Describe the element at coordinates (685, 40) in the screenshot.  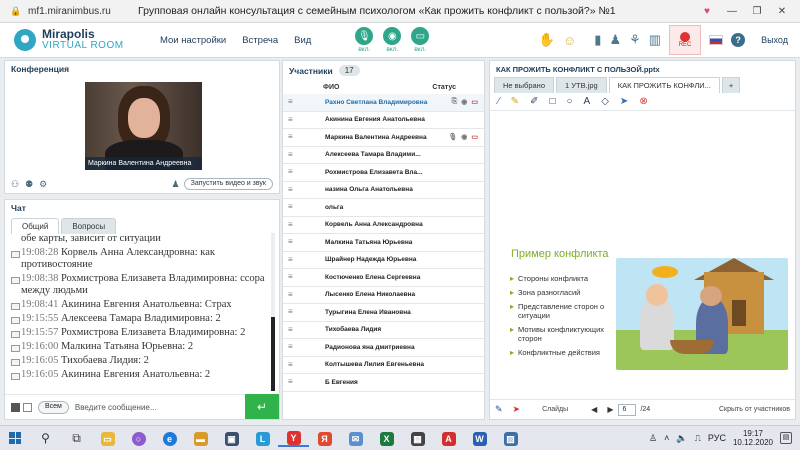
I see `record-button: REC` at that location.